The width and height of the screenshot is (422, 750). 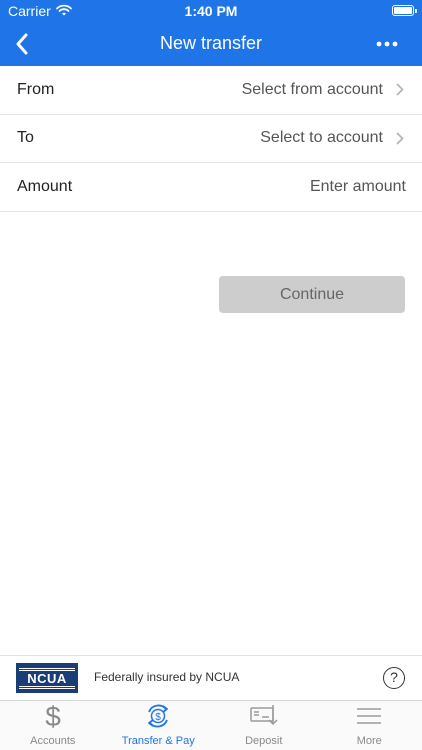 I want to click on amount-row: Amount Enter amount, so click(x=211, y=187).